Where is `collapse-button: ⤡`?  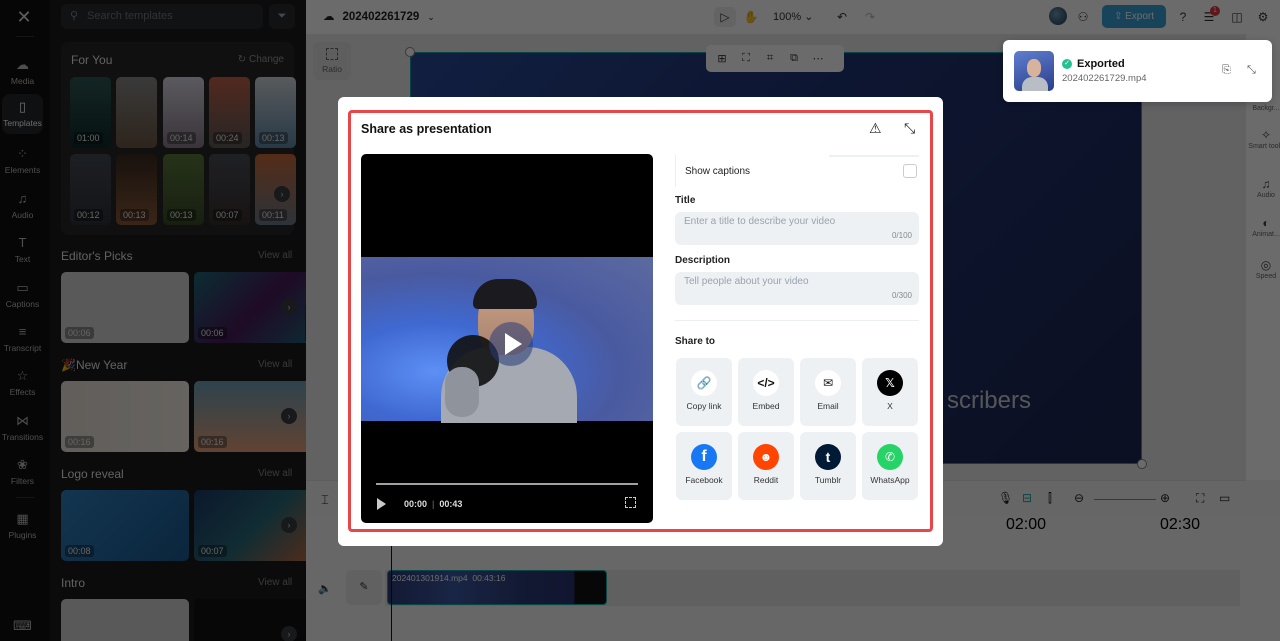 collapse-button: ⤡ is located at coordinates (909, 128).